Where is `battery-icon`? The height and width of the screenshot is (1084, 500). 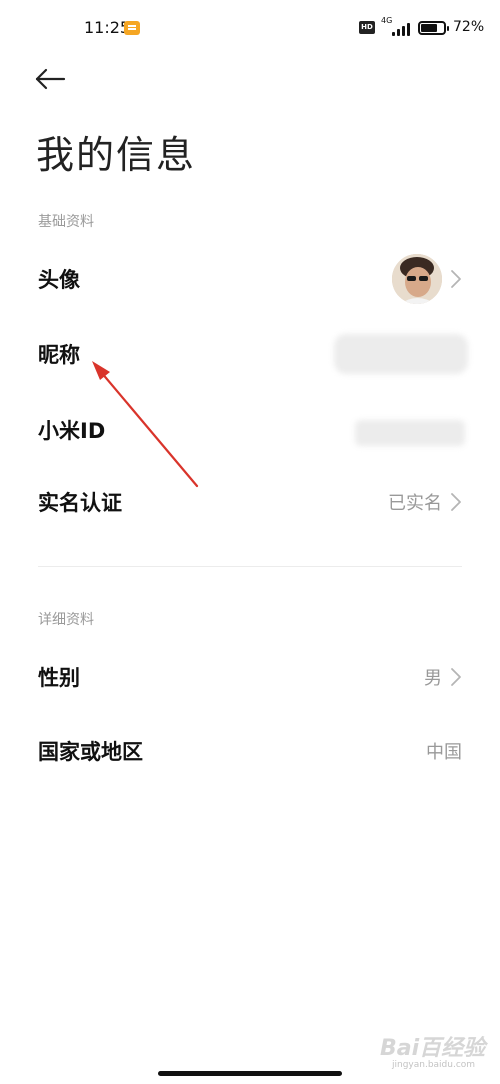
battery-icon is located at coordinates (433, 28).